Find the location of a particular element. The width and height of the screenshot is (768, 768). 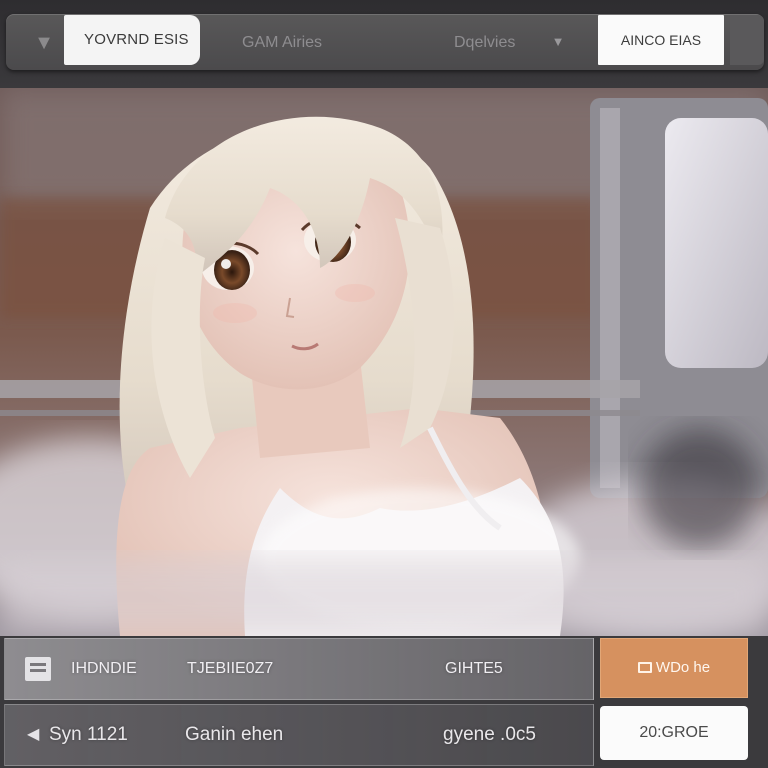

row-col2: TJEBIIE0Z7 is located at coordinates (230, 668).